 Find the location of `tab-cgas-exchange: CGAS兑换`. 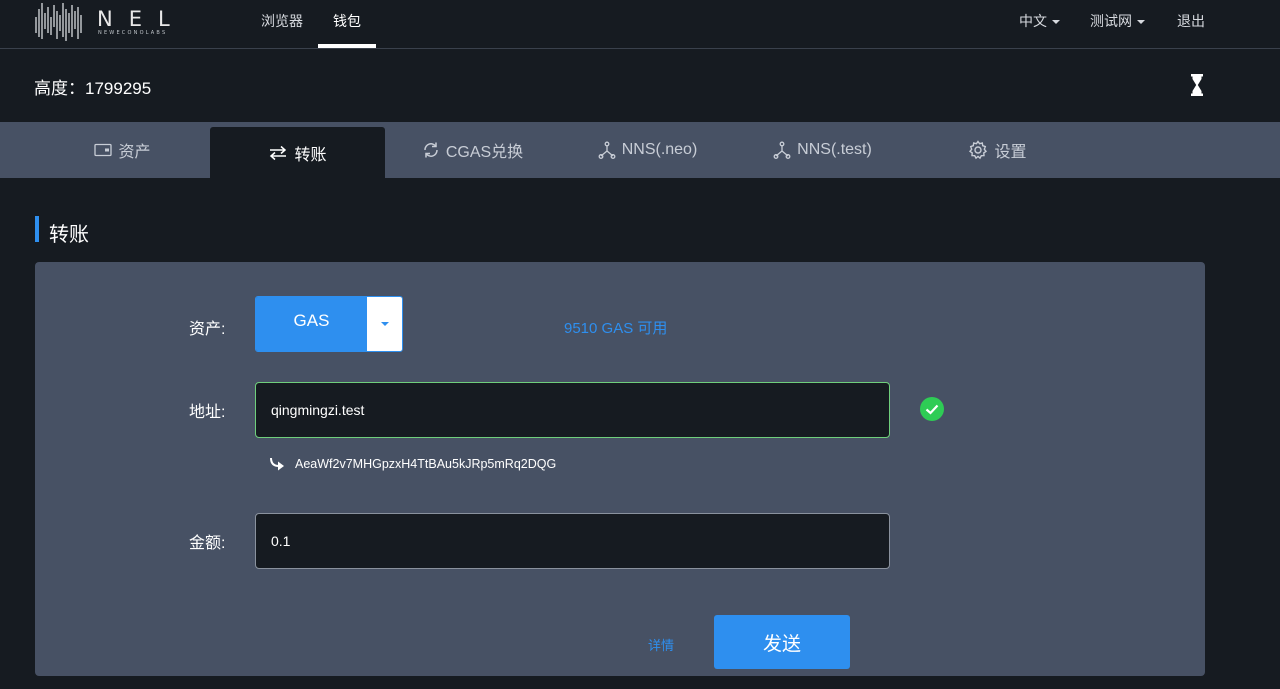

tab-cgas-exchange: CGAS兑换 is located at coordinates (472, 150).